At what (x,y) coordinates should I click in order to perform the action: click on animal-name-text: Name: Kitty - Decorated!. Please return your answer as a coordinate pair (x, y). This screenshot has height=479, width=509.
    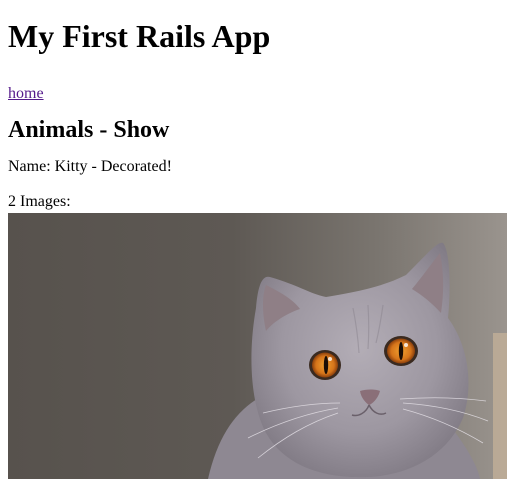
    Looking at the image, I should click on (90, 166).